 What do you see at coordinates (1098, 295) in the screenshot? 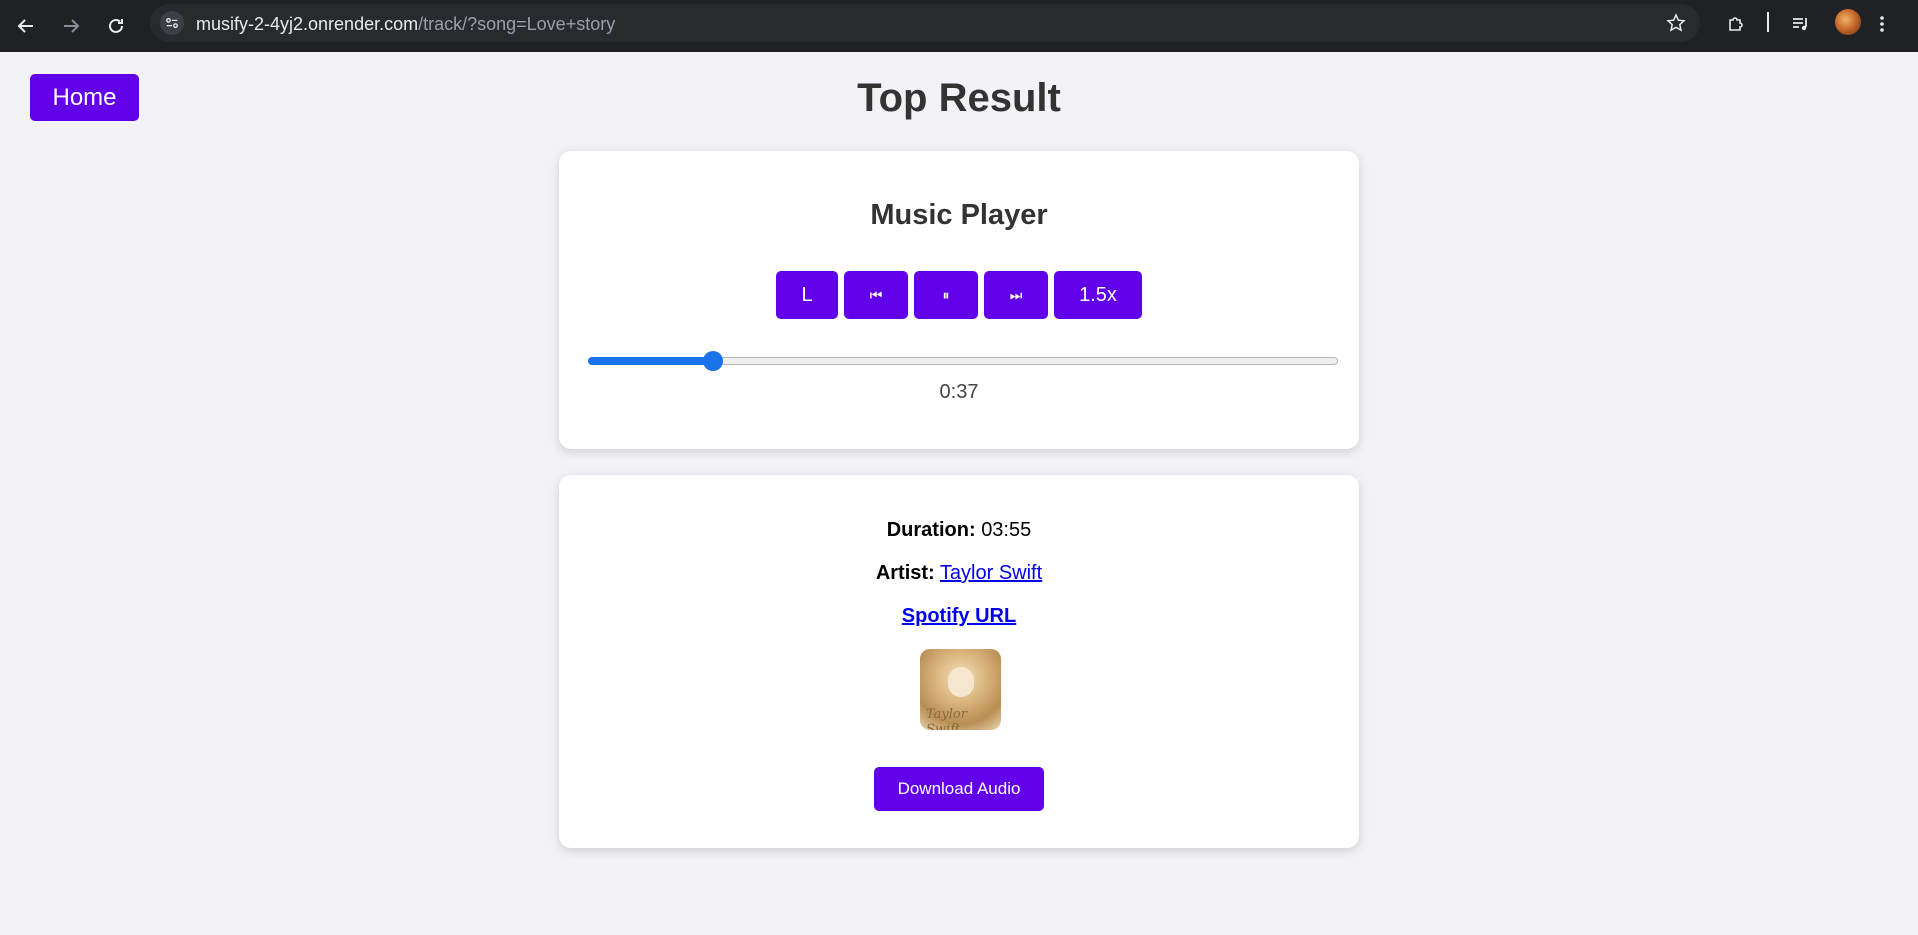
I see `playback-speed-button: 1.5x` at bounding box center [1098, 295].